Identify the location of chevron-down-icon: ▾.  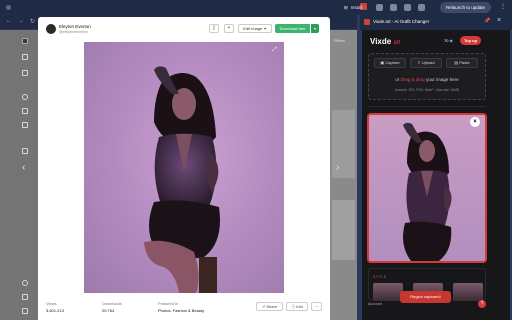
(314, 28).